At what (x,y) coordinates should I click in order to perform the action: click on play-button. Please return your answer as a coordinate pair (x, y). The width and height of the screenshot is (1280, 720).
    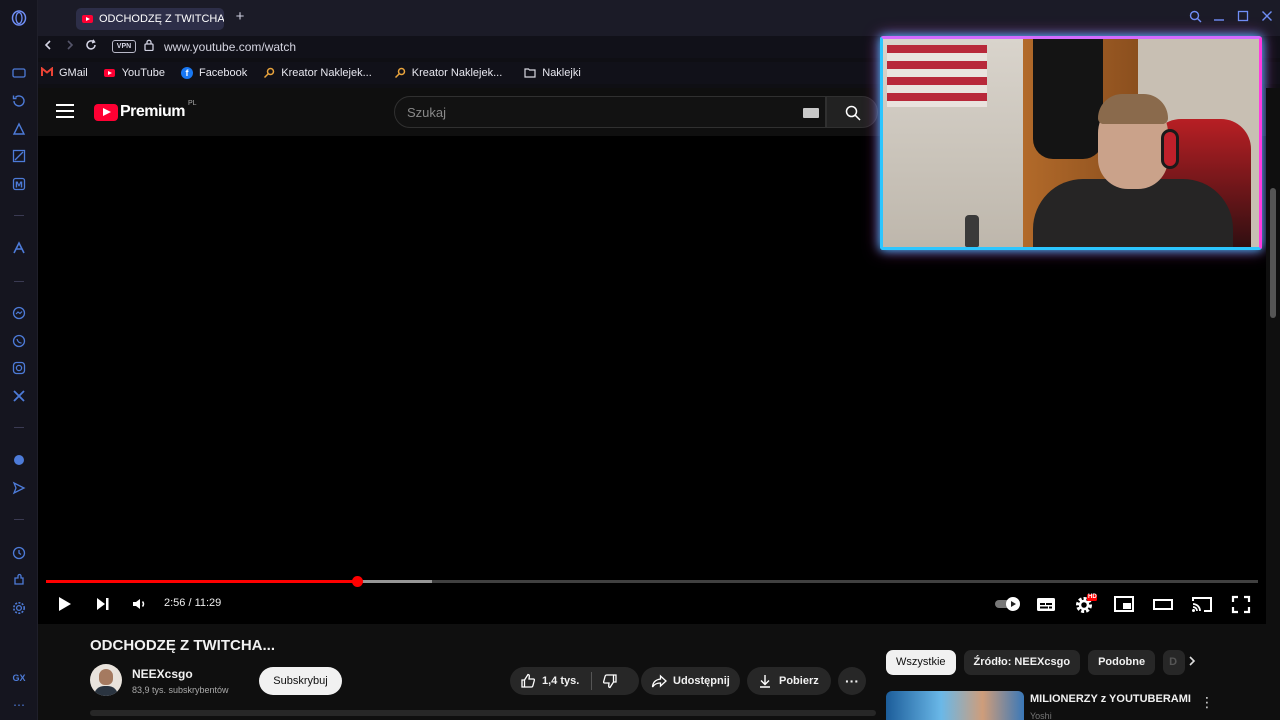
    Looking at the image, I should click on (65, 604).